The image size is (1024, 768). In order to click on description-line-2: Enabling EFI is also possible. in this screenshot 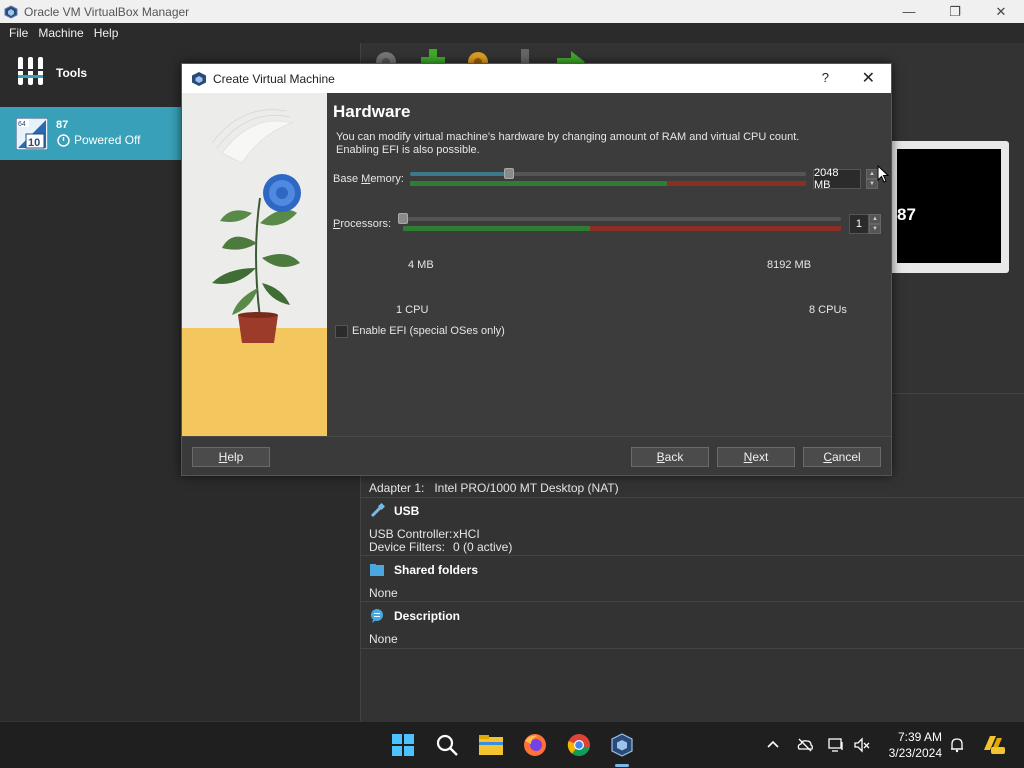, I will do `click(408, 150)`.